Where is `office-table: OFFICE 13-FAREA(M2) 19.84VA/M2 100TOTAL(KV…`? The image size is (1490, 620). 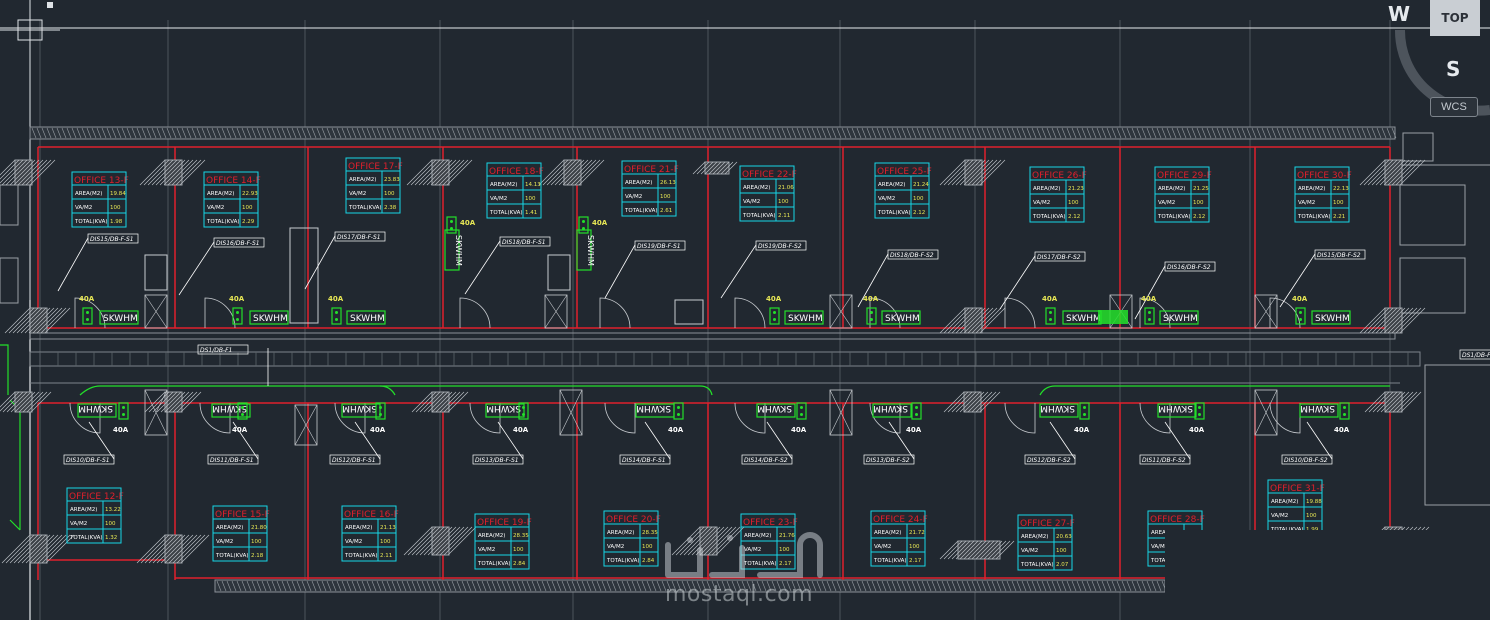
office-table: OFFICE 13-FAREA(M2) 19.84VA/M2 100TOTAL(KV… is located at coordinates (100, 199).